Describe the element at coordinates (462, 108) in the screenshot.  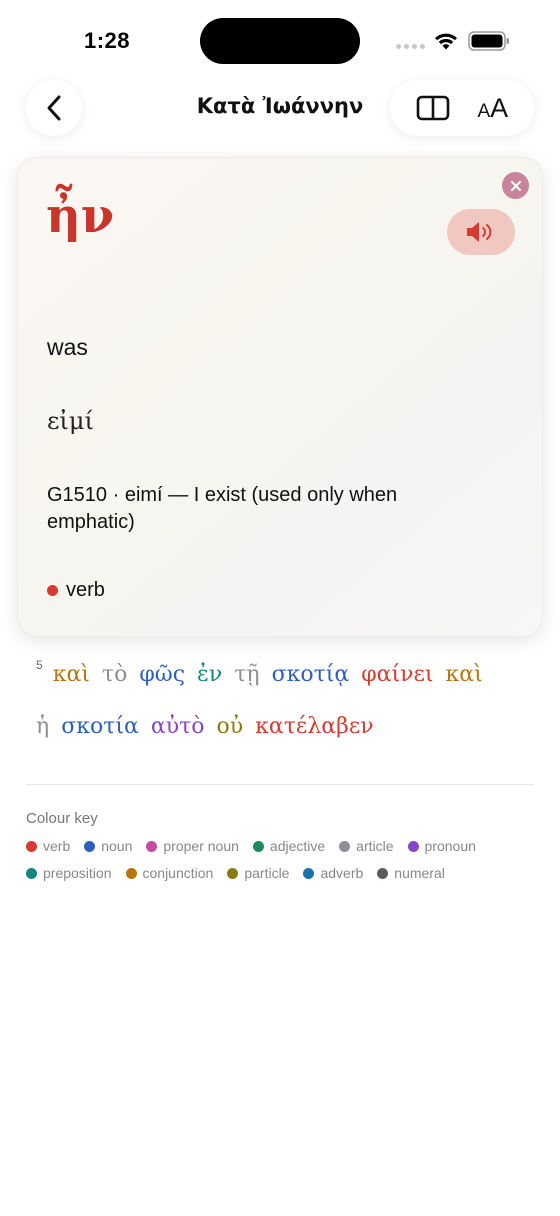
I see `nav-actions: A A` at that location.